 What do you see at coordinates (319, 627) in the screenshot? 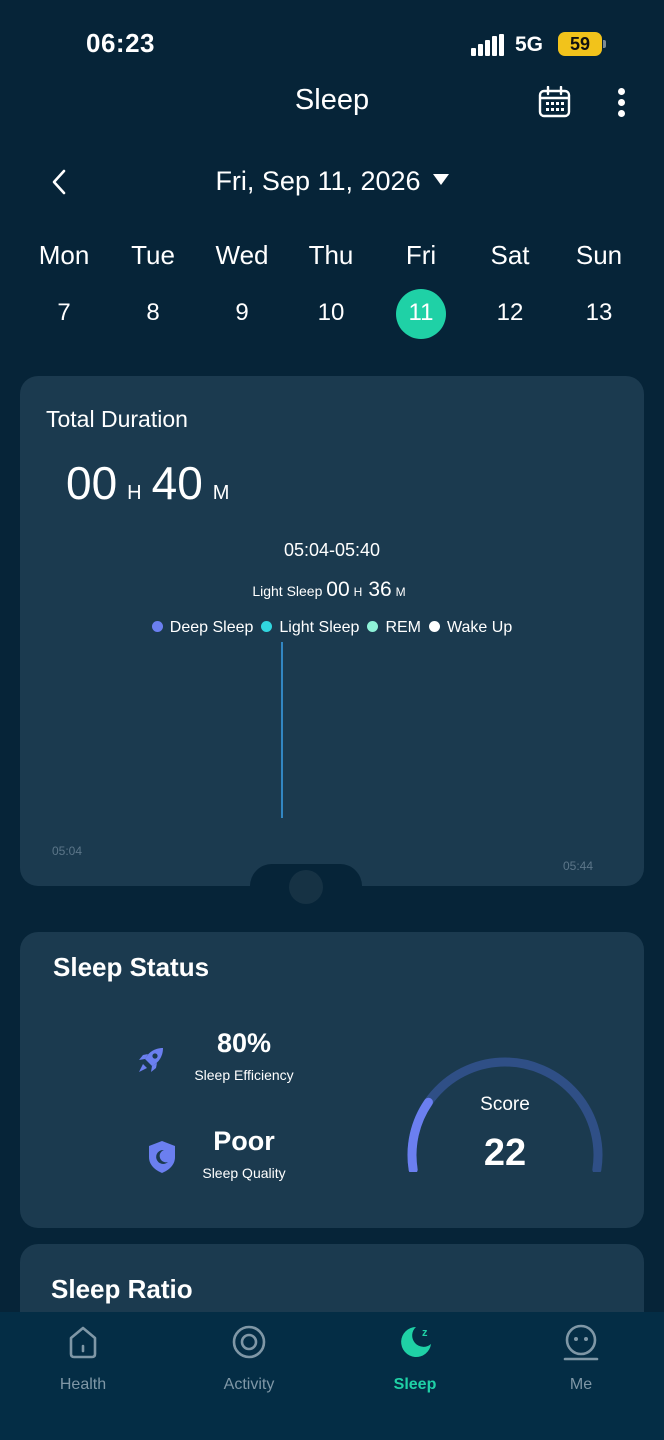
I see `legend-label: Light Sleep` at bounding box center [319, 627].